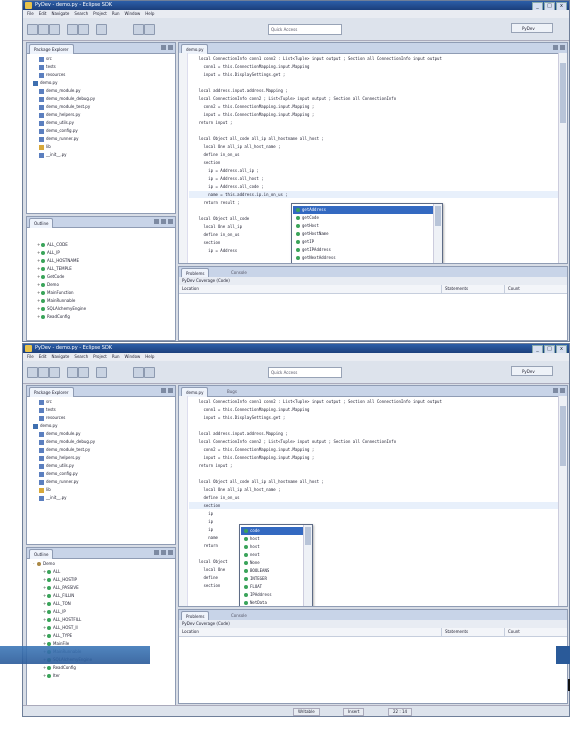 This screenshot has height=730, width=570. What do you see at coordinates (307, 218) in the screenshot?
I see `completion-item: getCode` at bounding box center [307, 218].